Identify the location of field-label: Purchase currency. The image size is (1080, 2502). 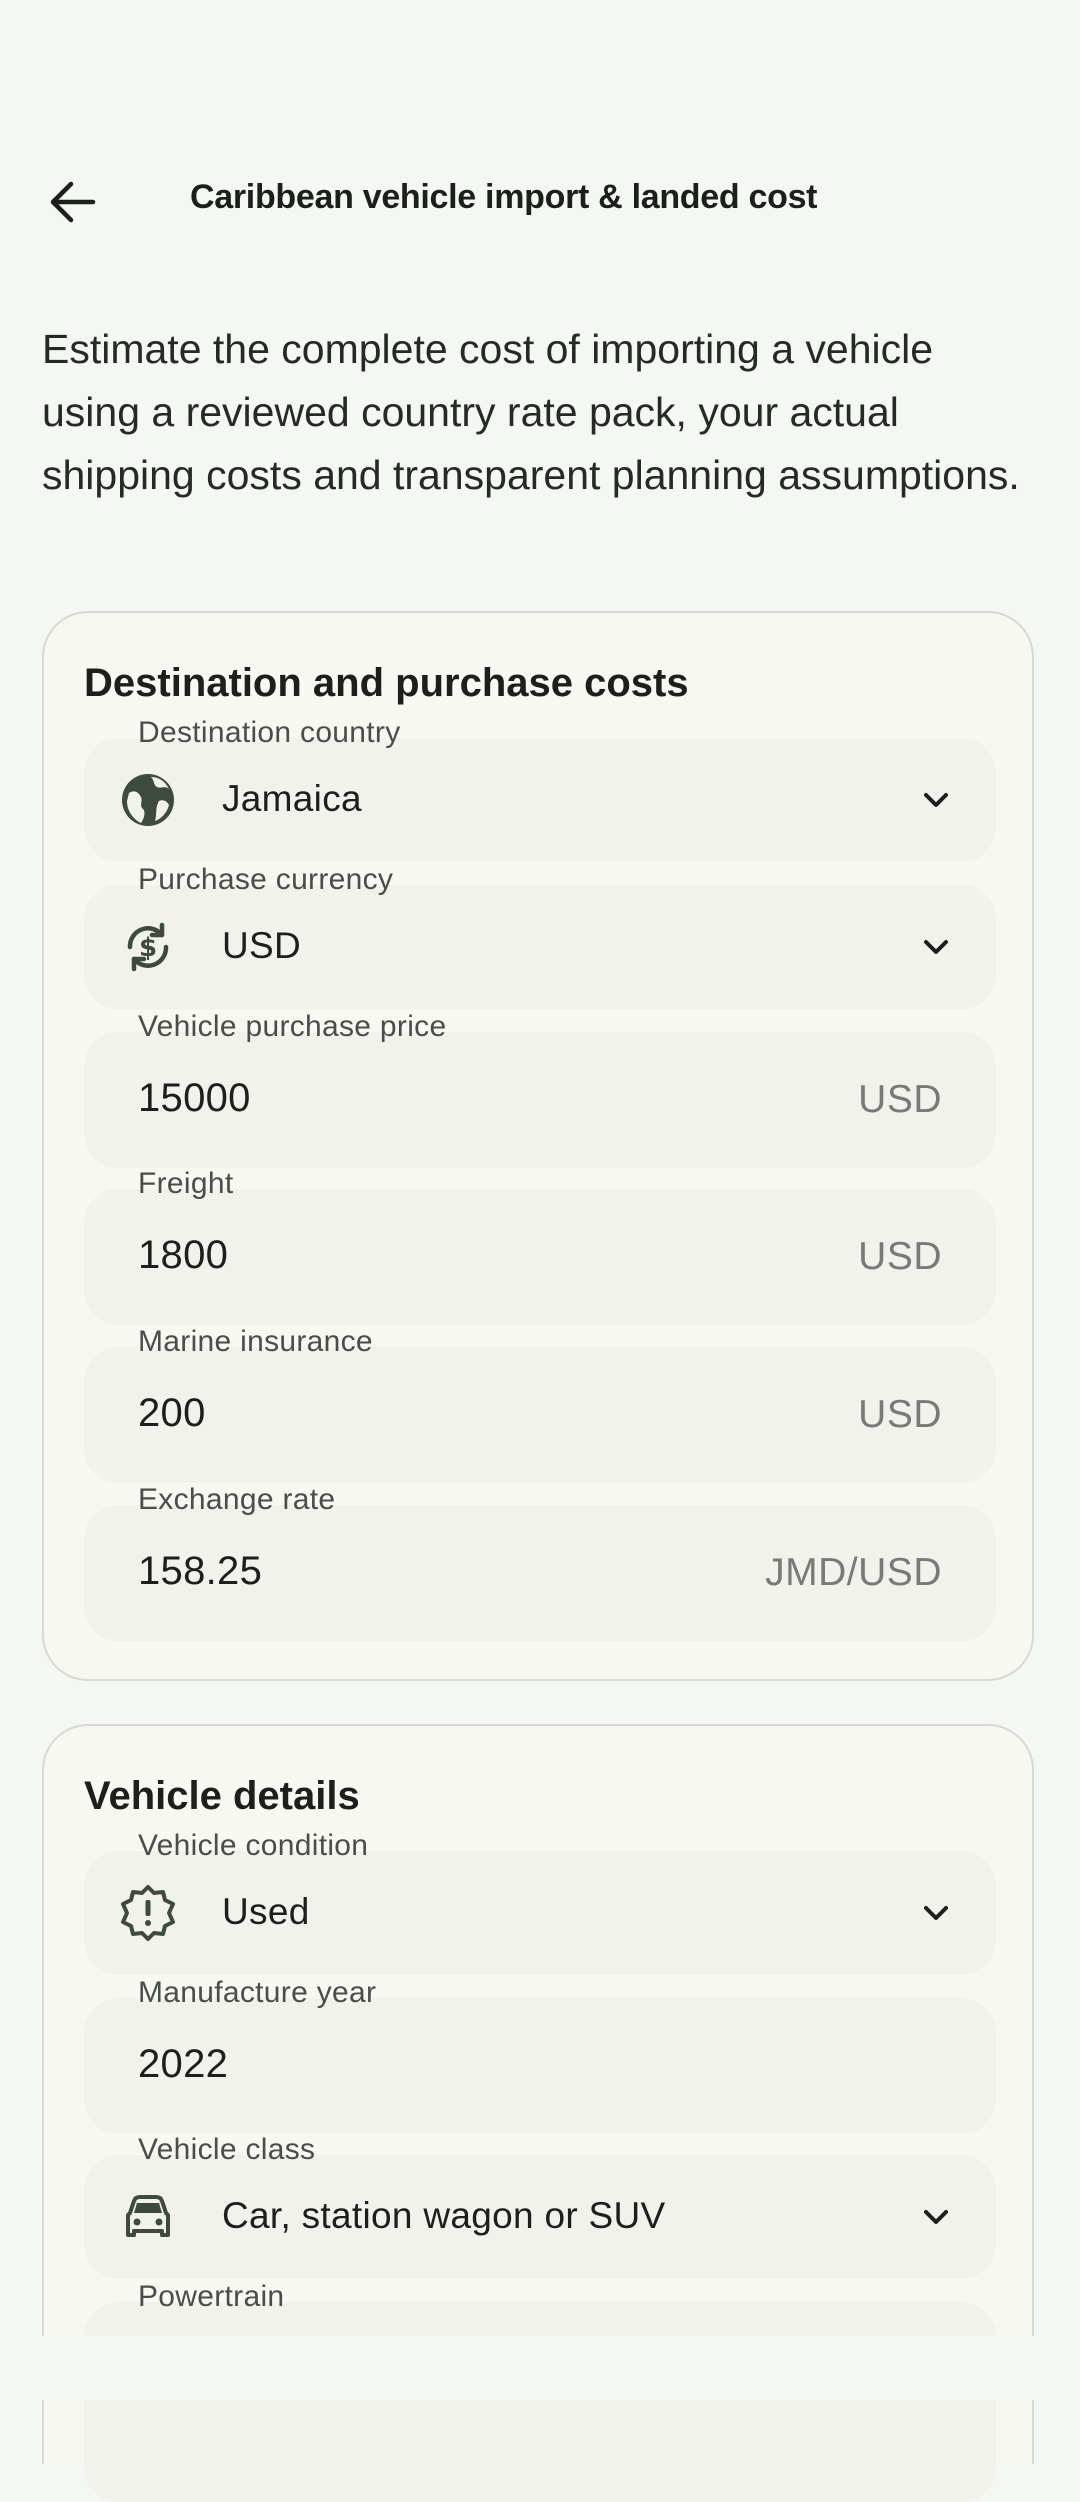
(266, 879).